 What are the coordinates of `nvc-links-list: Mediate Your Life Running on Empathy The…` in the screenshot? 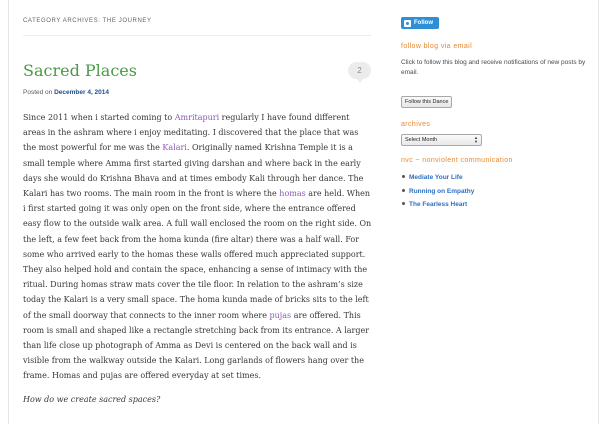 It's located at (437, 191).